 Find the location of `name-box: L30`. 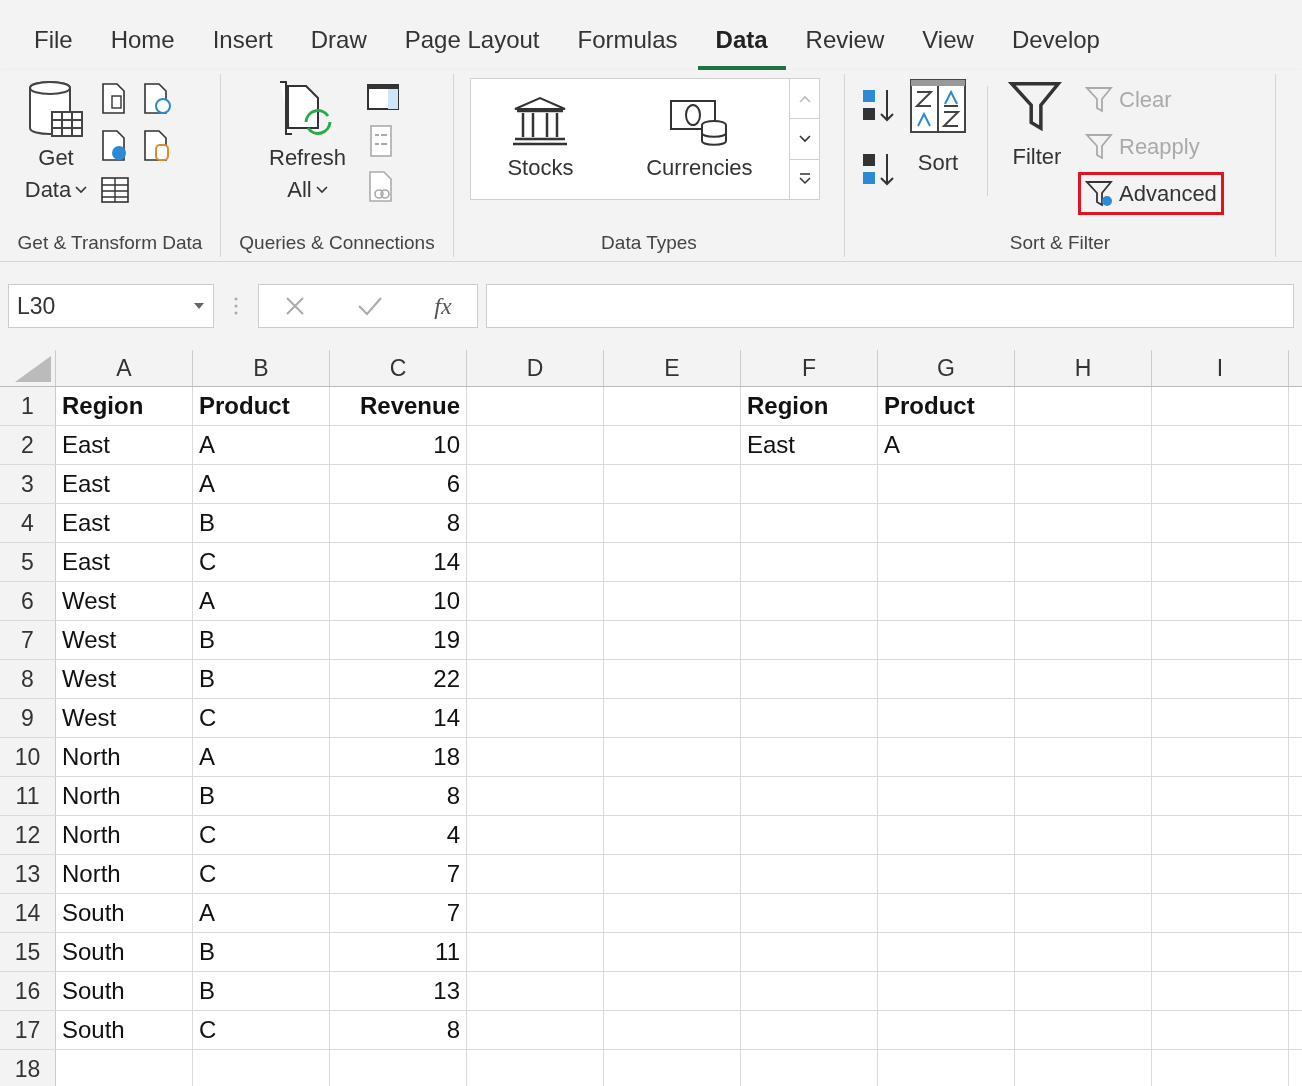

name-box: L30 is located at coordinates (111, 306).